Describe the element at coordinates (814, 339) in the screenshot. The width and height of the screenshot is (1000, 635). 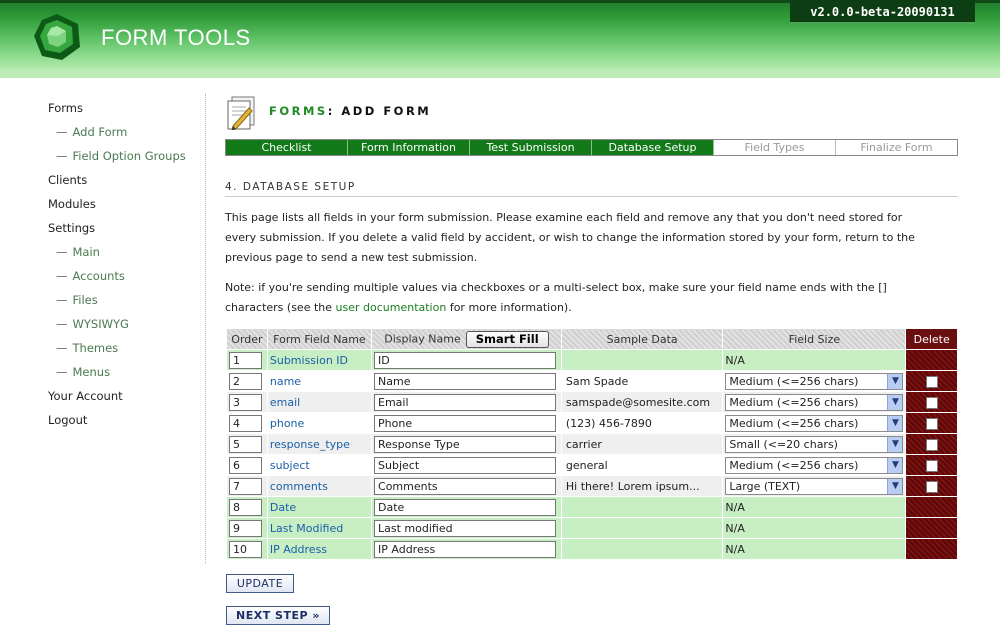
I see `header-field-size: Field Size` at that location.